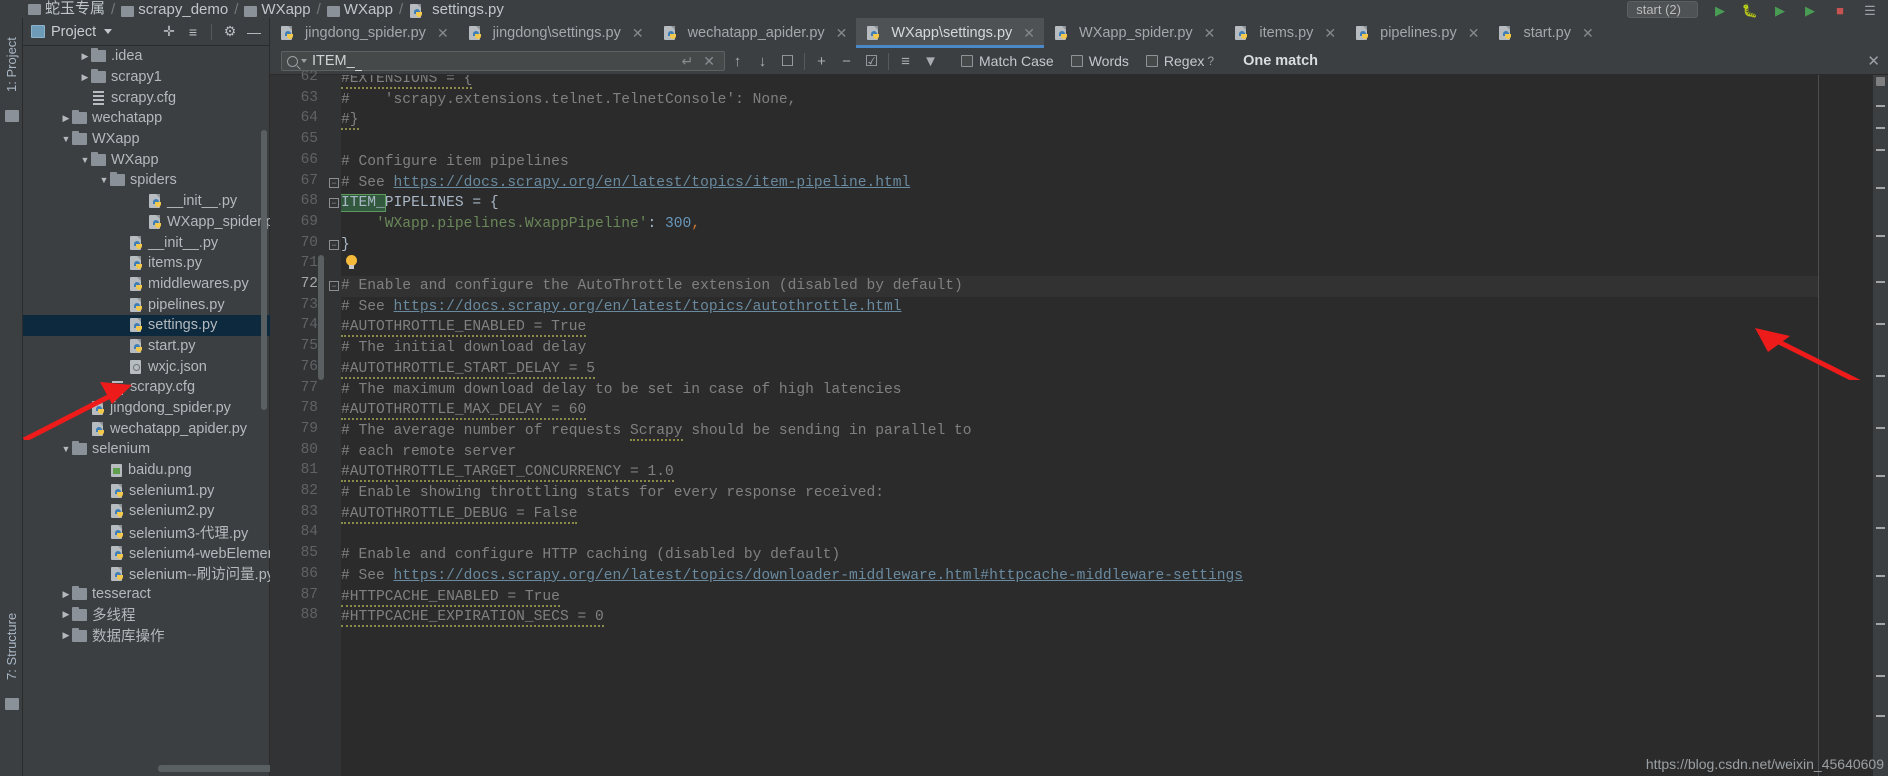 Image resolution: width=1888 pixels, height=776 pixels. What do you see at coordinates (1810, 10) in the screenshot?
I see `profile-icon: ▶` at bounding box center [1810, 10].